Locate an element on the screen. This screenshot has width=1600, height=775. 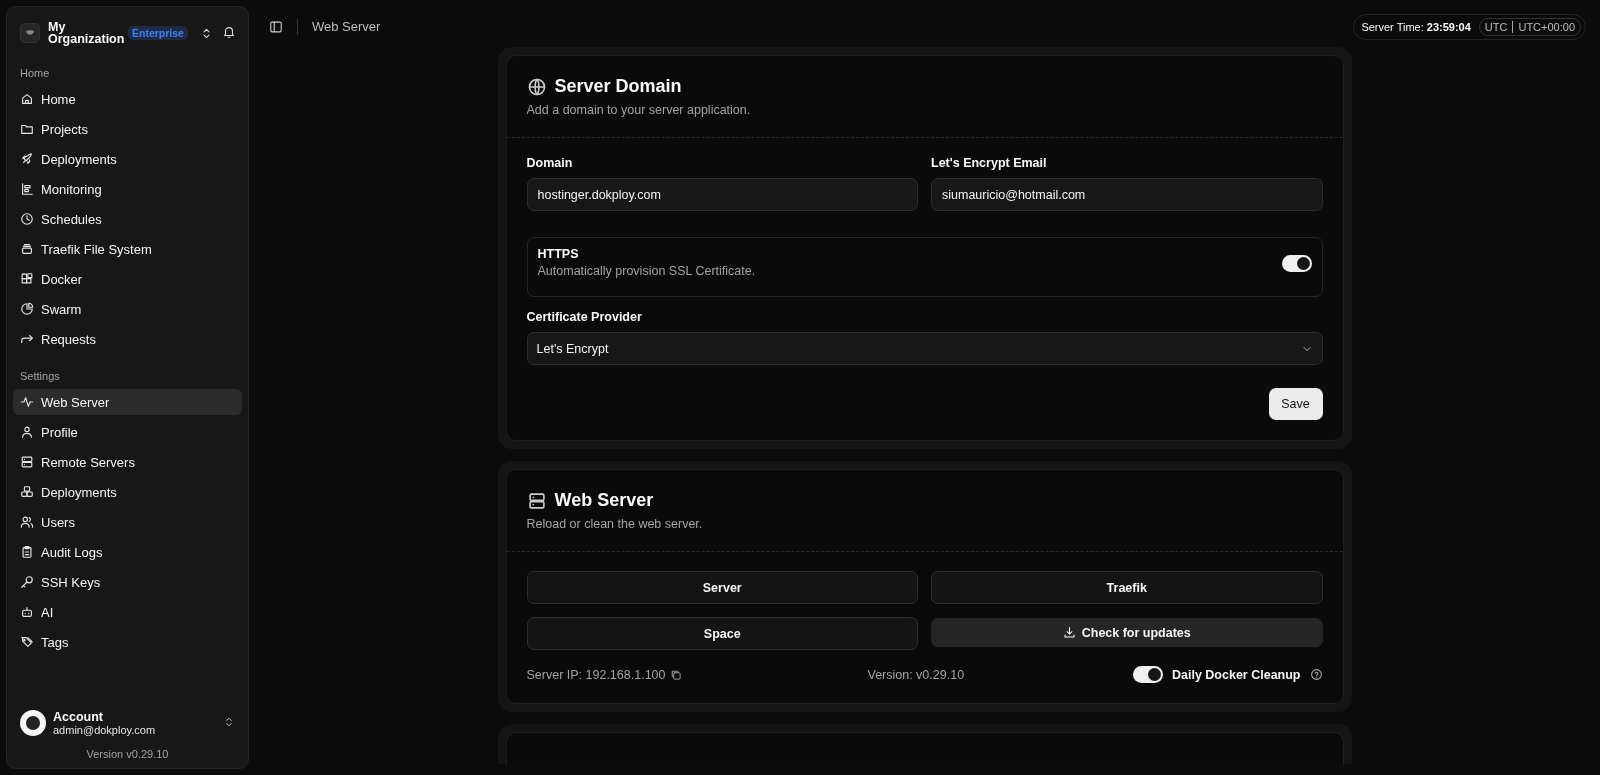
folder-icon is located at coordinates (27, 129).